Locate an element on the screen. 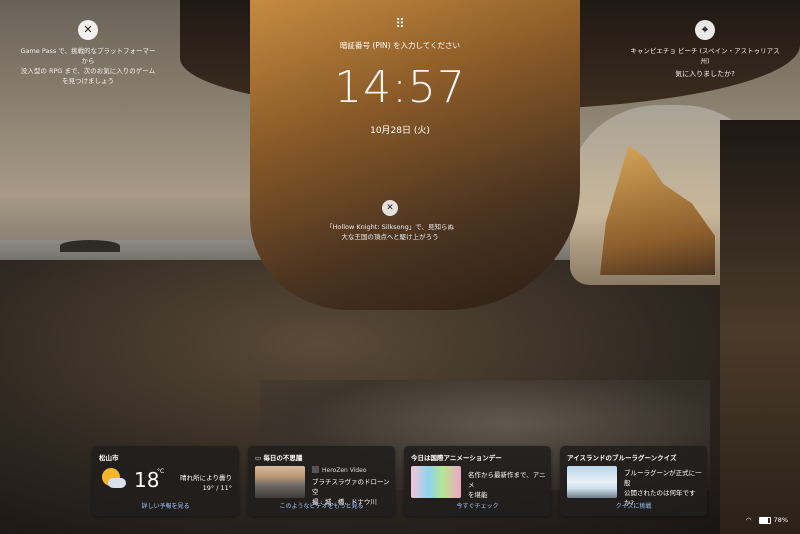  clock-date: 10月28日 (火) is located at coordinates (400, 131).